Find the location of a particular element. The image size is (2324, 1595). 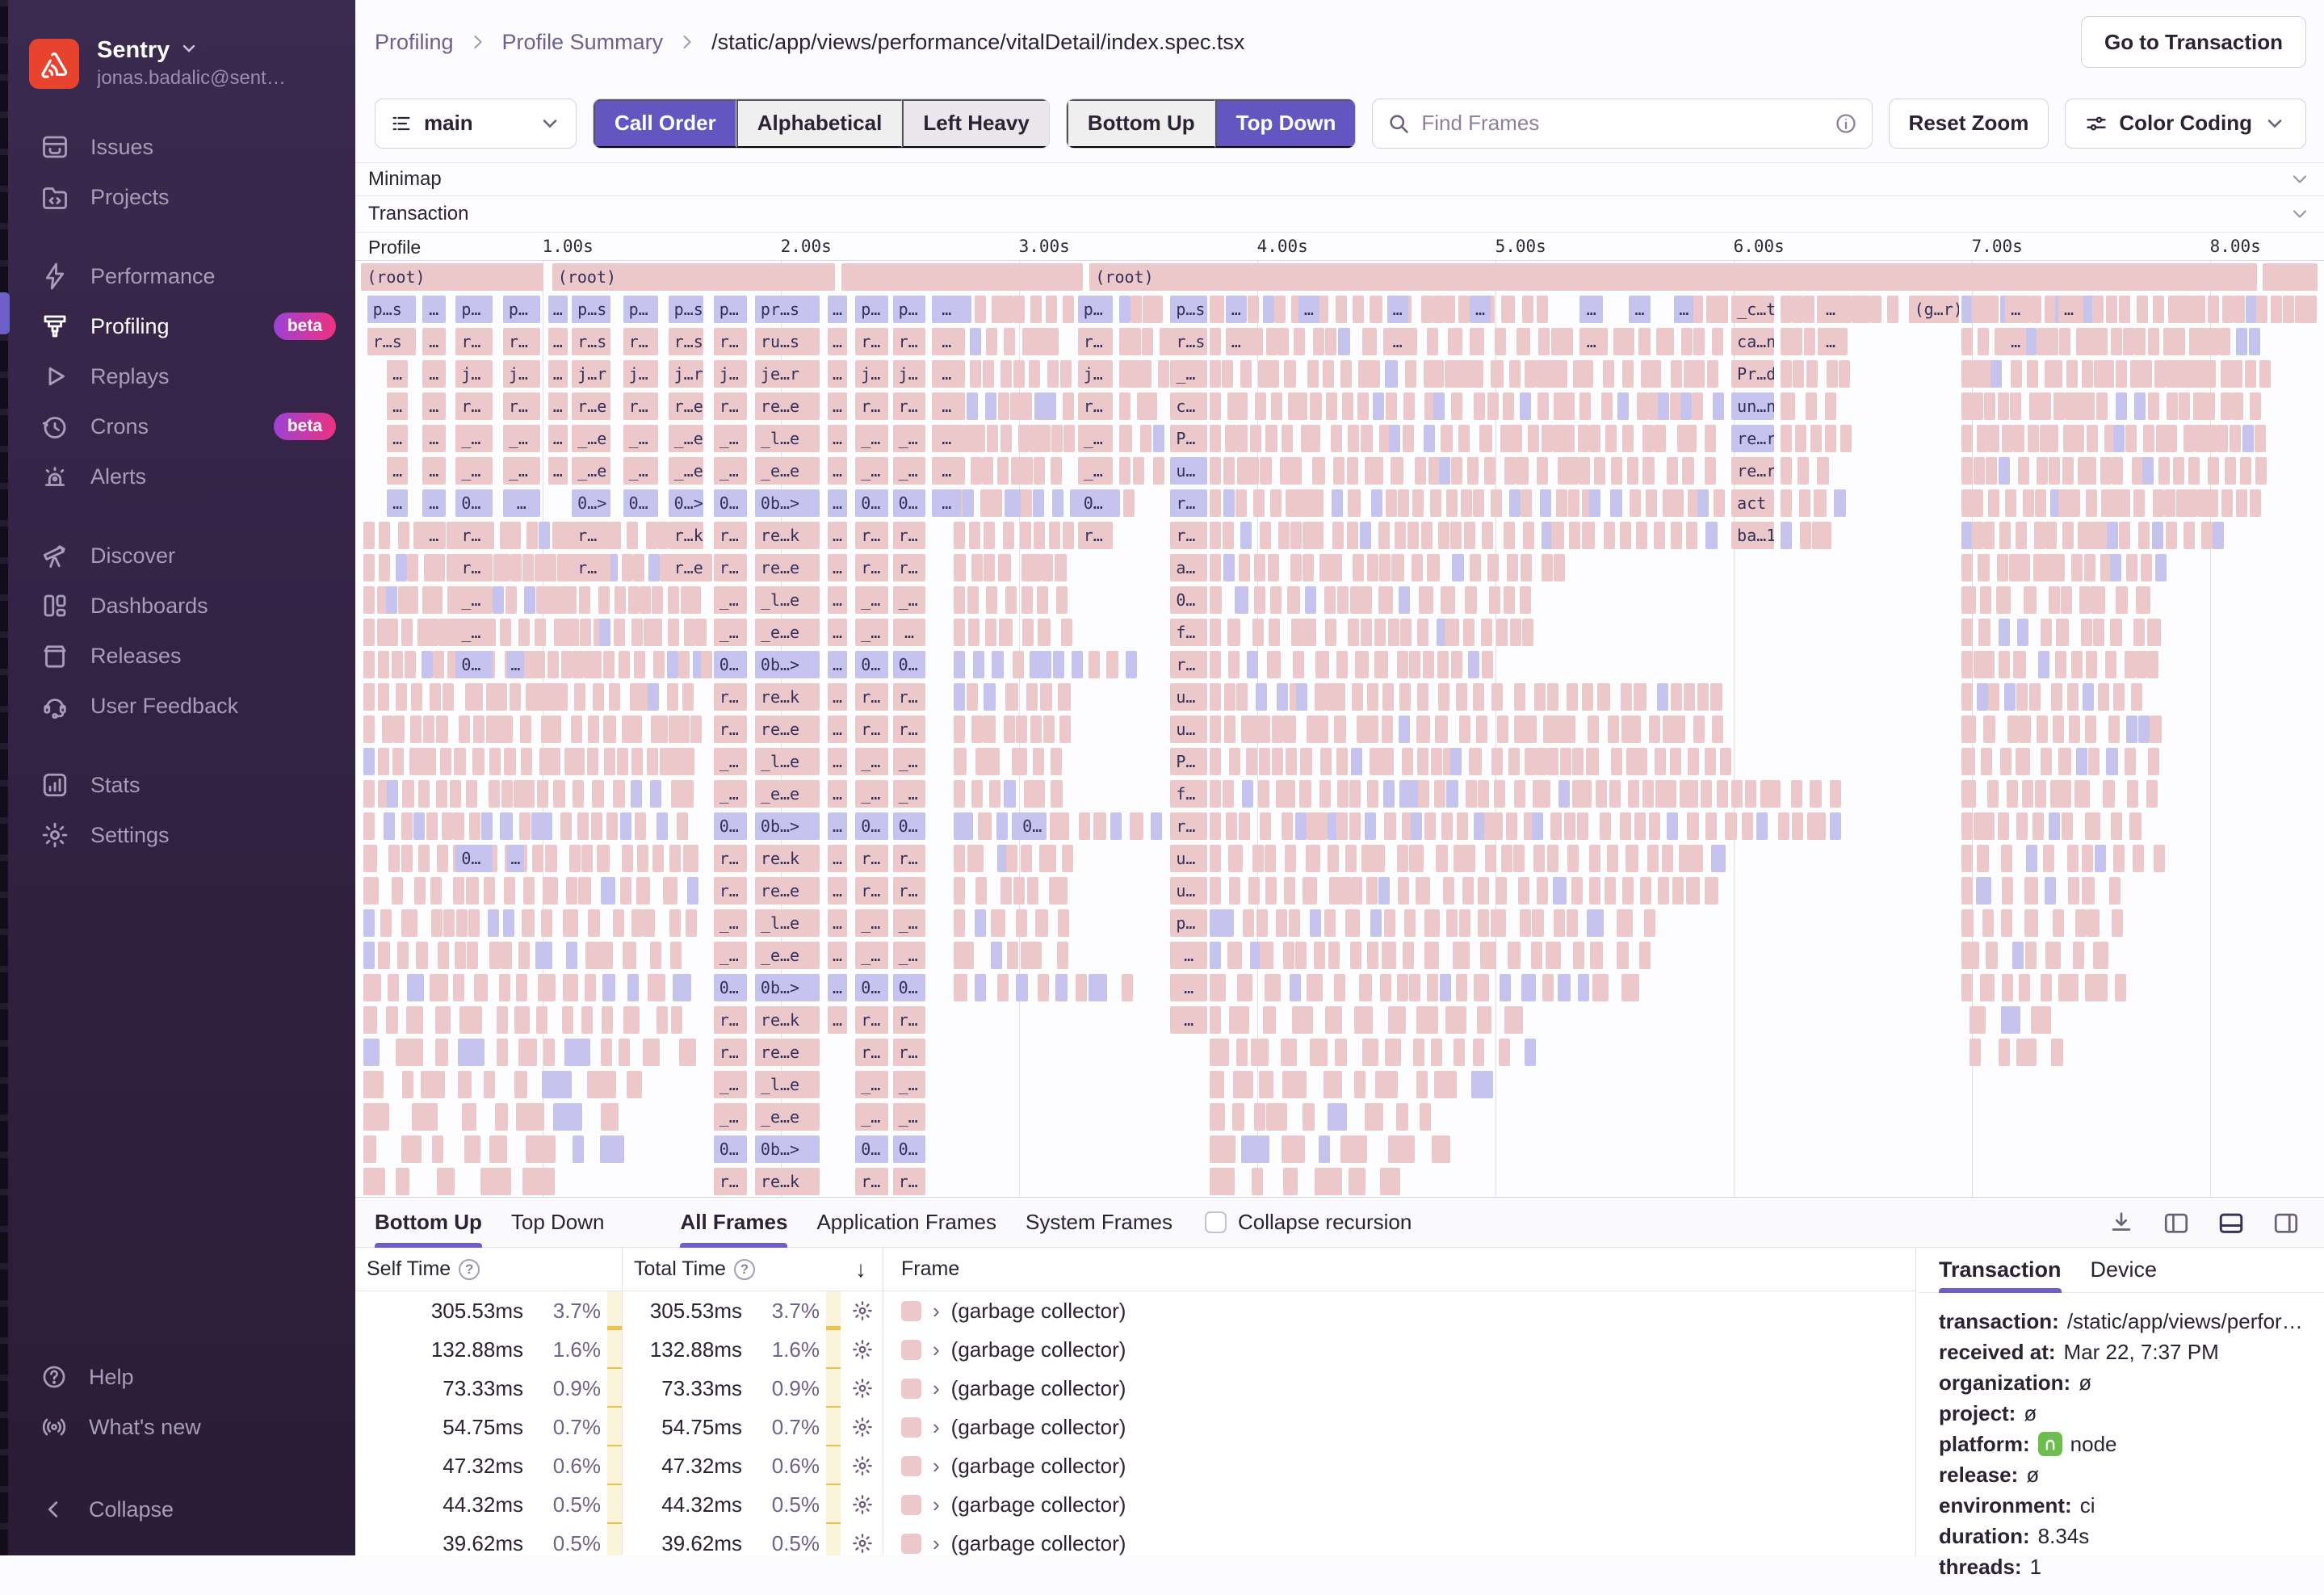

segment-call-order: Call Order is located at coordinates (665, 123).